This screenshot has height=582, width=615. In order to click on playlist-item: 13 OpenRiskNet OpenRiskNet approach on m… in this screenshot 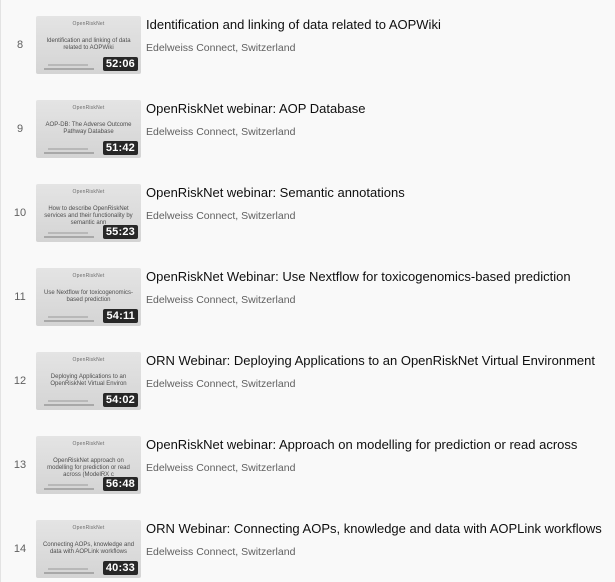, I will do `click(308, 466)`.